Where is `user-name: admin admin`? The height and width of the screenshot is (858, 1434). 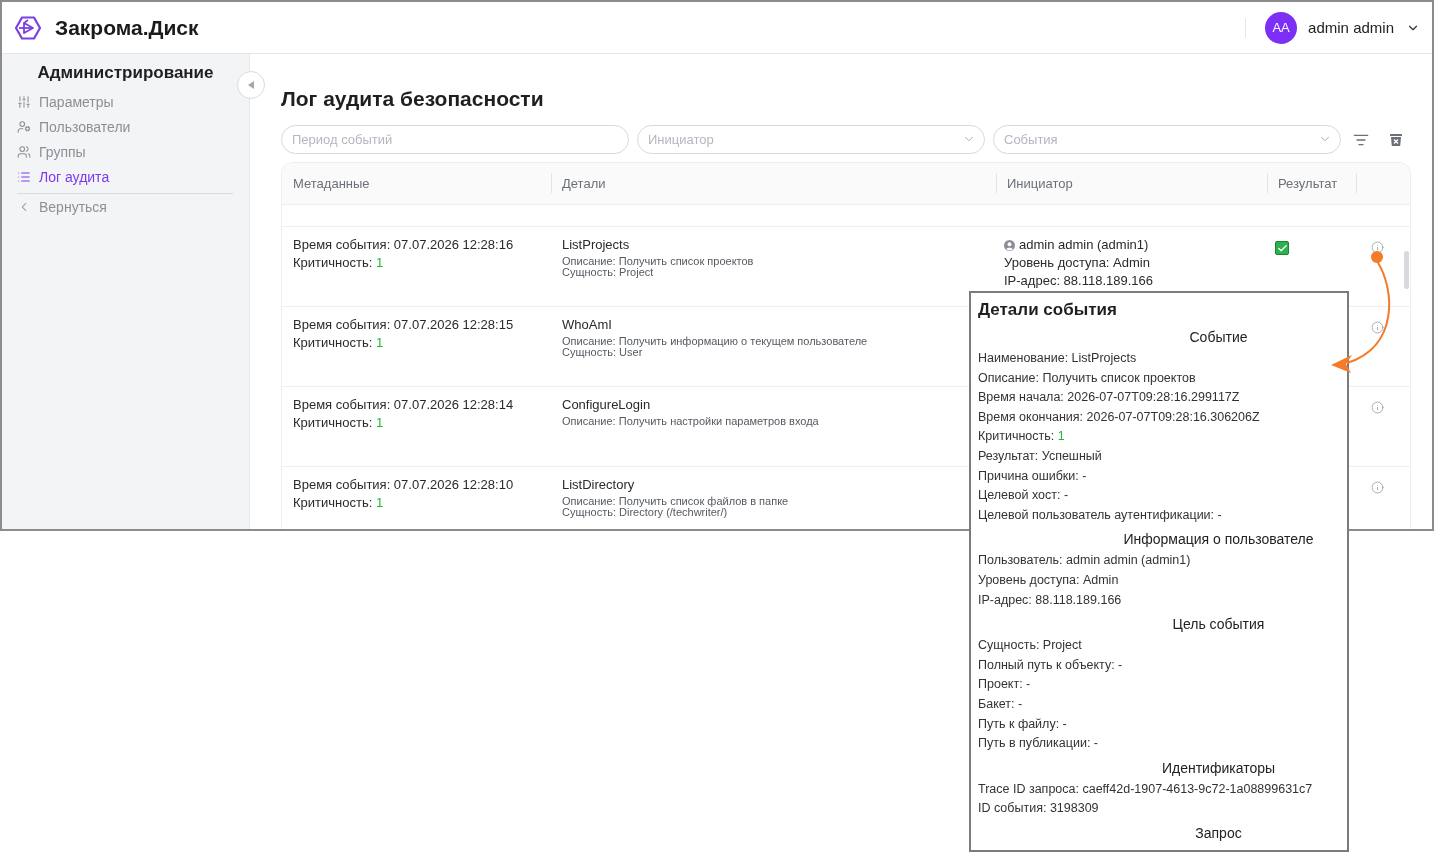
user-name: admin admin is located at coordinates (1351, 27).